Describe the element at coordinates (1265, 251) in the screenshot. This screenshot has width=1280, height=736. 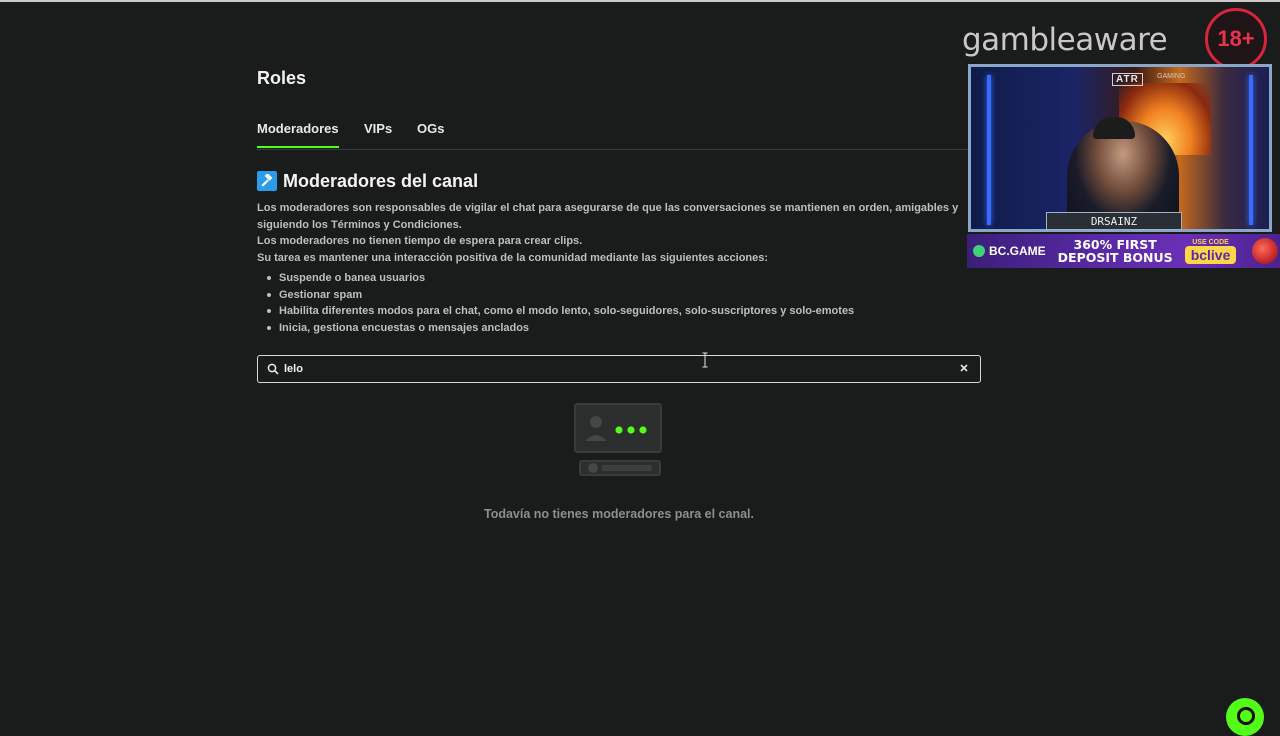
I see `sponsor-mascot-icon` at that location.